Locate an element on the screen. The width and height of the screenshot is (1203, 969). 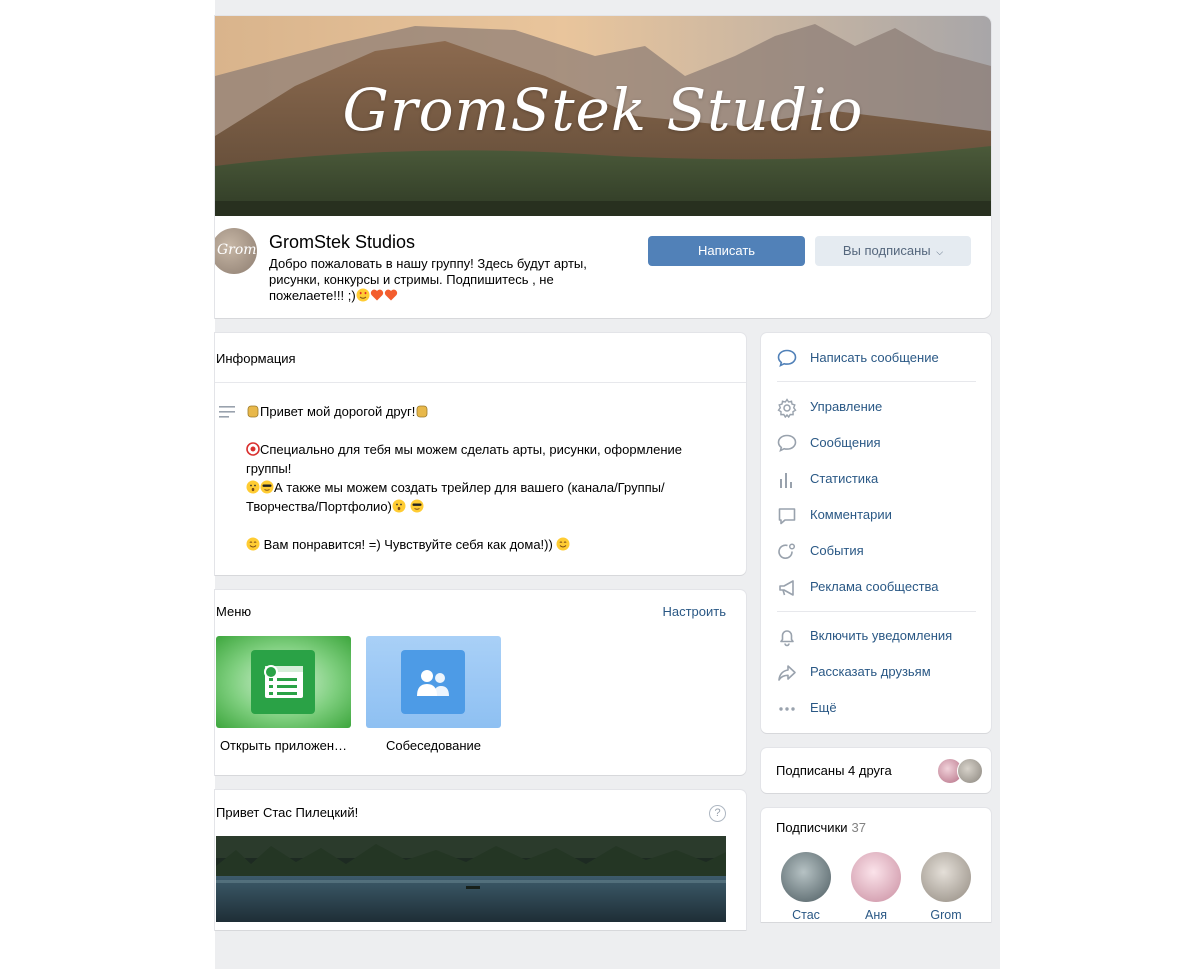
subscriber-name: Grom is located at coordinates (946, 915).